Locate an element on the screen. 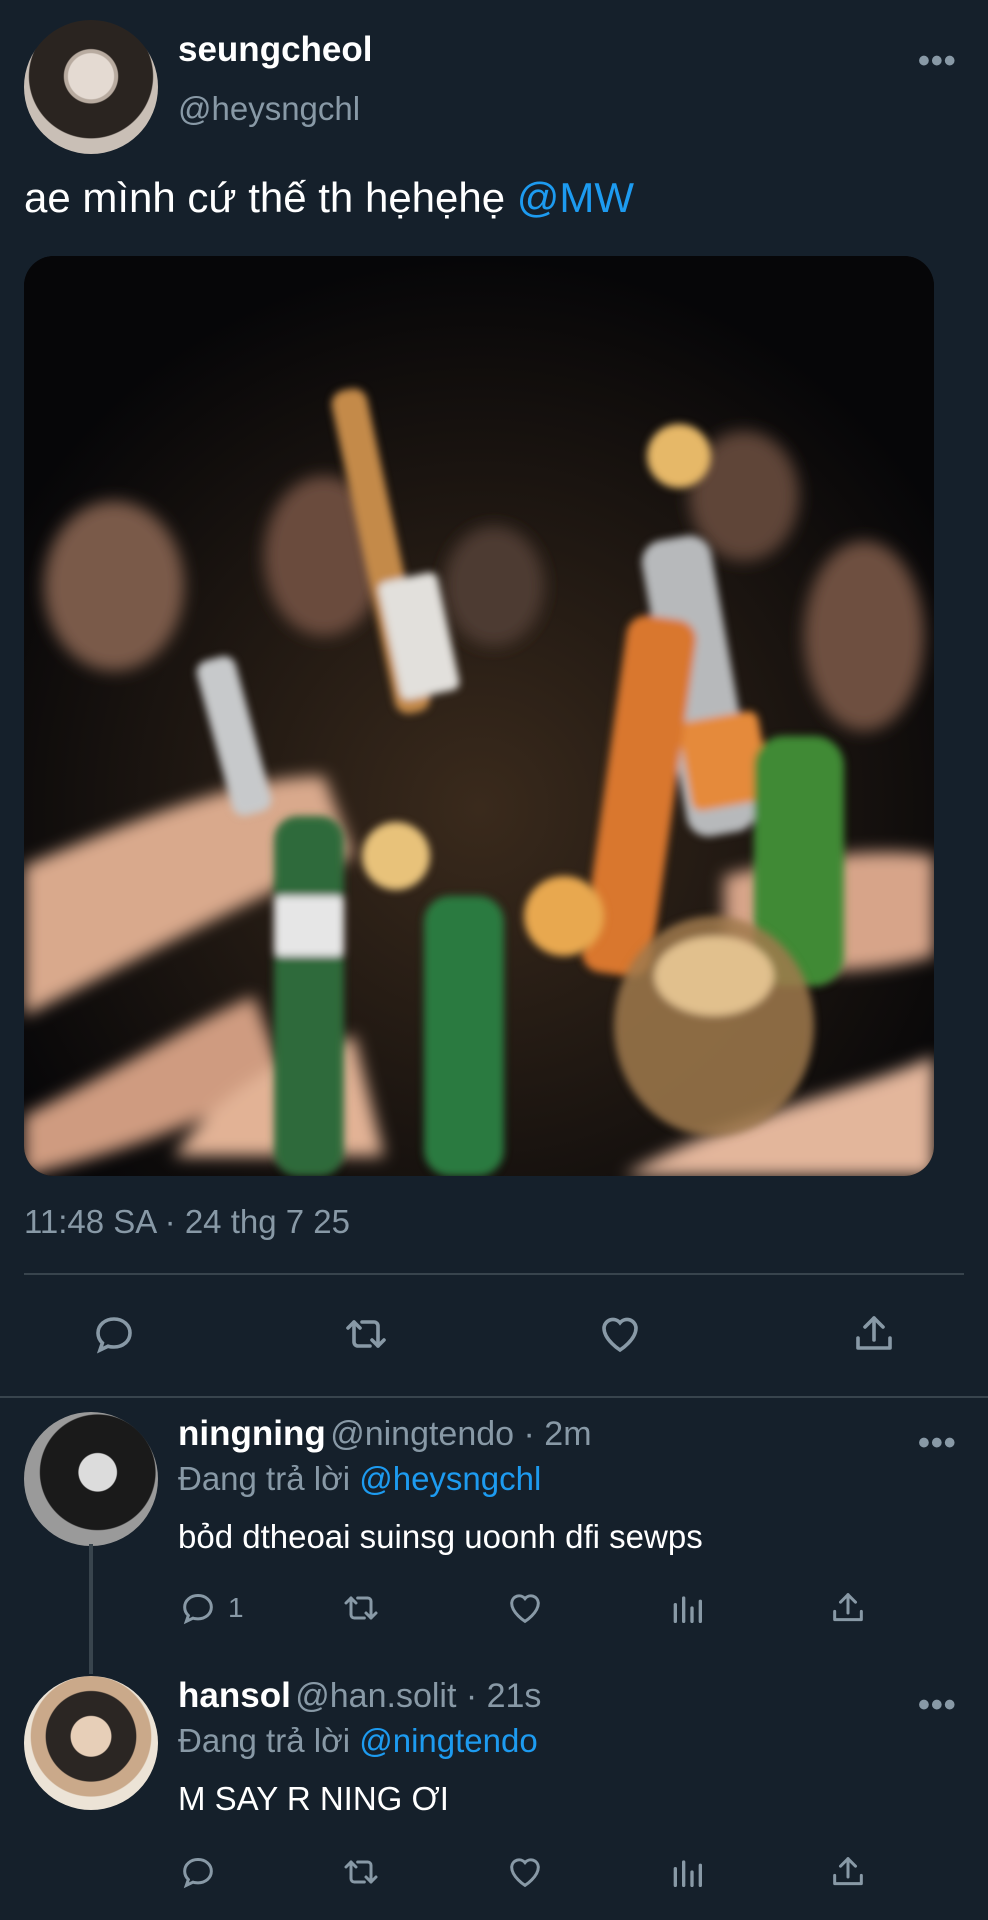 This screenshot has width=988, height=1920. reply-author-name: hansol is located at coordinates (234, 1695).